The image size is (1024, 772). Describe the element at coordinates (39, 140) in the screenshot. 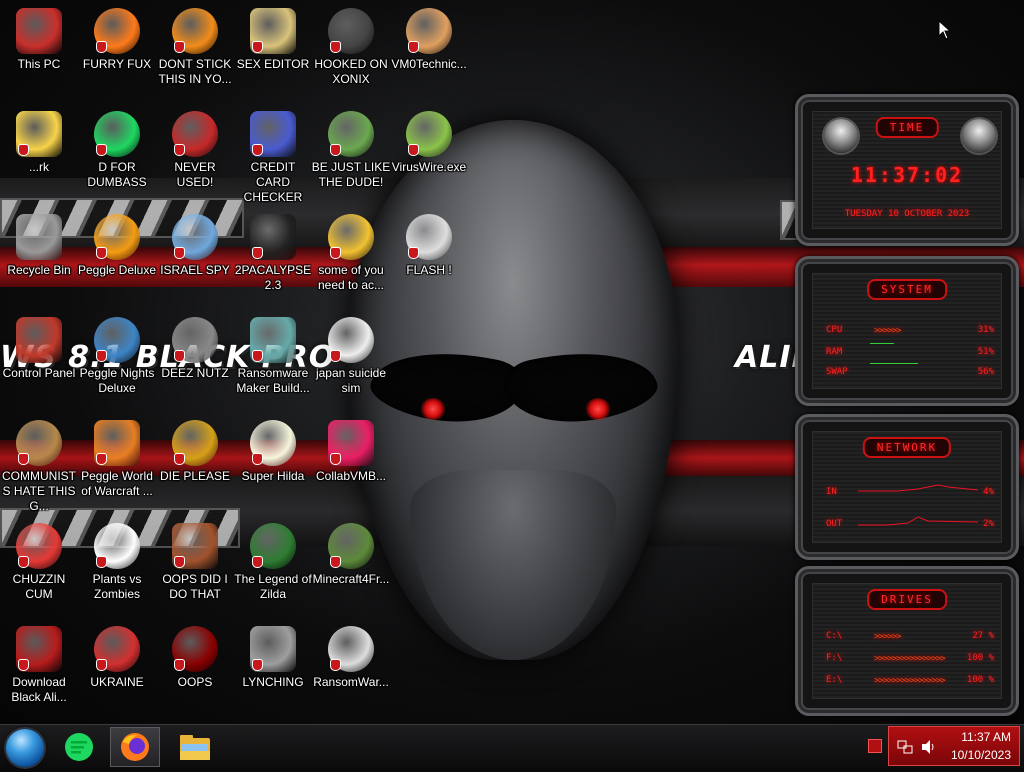

I see `desktop-icon: ...rk` at that location.